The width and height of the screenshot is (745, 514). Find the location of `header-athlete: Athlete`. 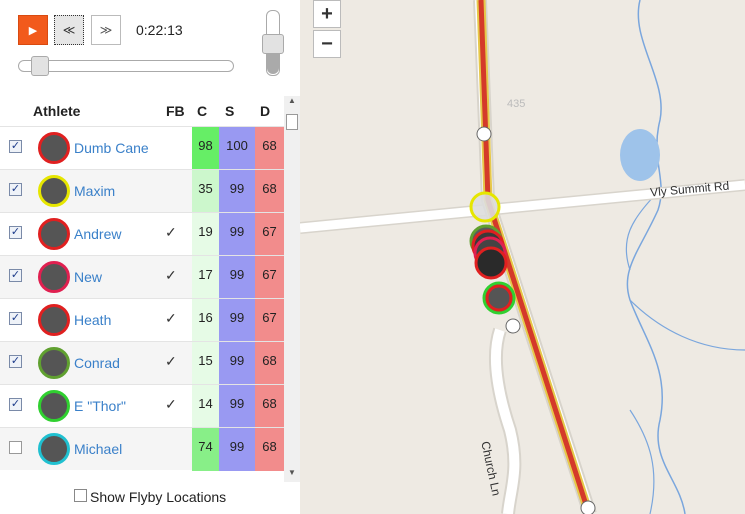

header-athlete: Athlete is located at coordinates (56, 111).